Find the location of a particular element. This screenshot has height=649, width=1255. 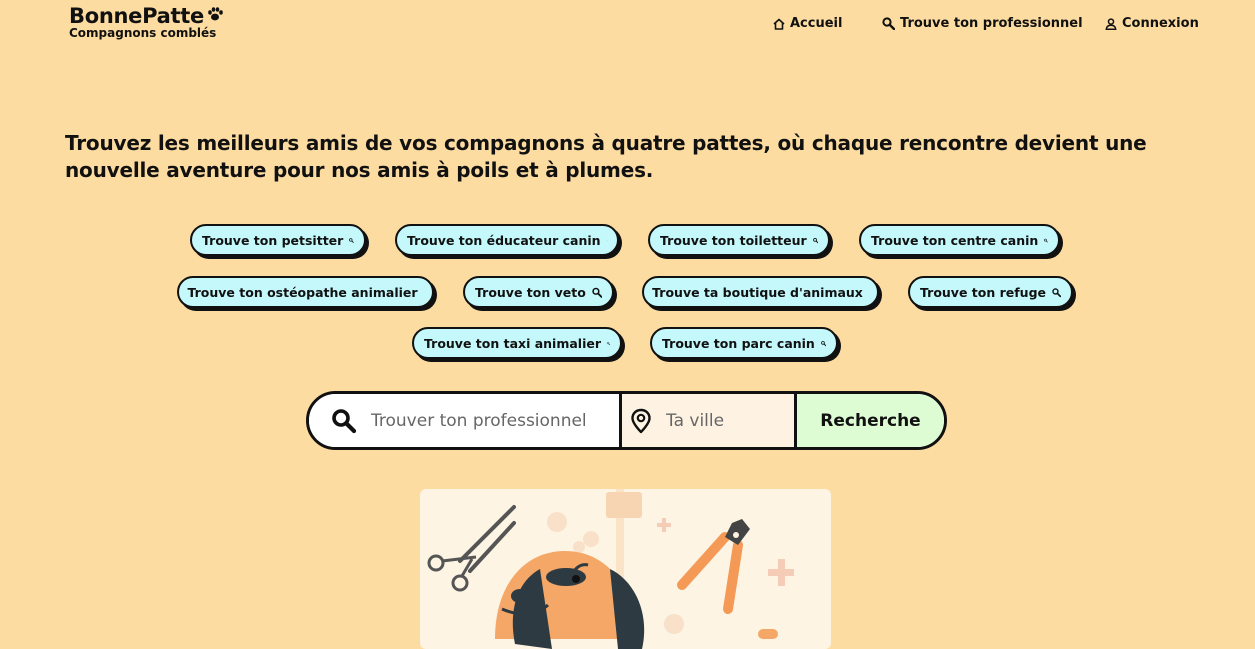

category-pill-refuge: Trouve ton refuge is located at coordinates (990, 292).